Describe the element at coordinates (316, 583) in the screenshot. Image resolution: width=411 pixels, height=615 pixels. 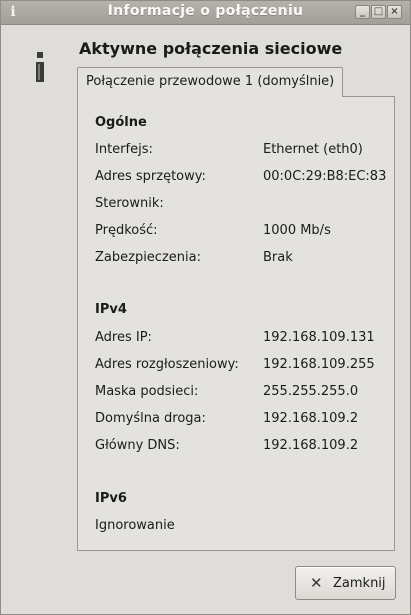
I see `x-icon: ✕` at that location.